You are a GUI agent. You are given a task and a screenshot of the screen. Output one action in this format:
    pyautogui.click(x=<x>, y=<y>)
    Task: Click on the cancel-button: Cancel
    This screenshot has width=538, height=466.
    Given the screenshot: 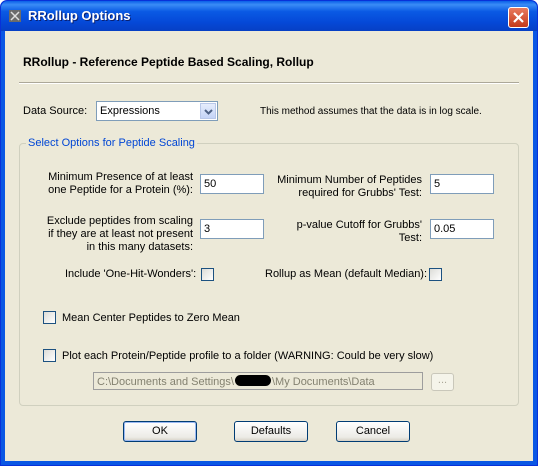 What is the action you would take?
    pyautogui.click(x=373, y=431)
    